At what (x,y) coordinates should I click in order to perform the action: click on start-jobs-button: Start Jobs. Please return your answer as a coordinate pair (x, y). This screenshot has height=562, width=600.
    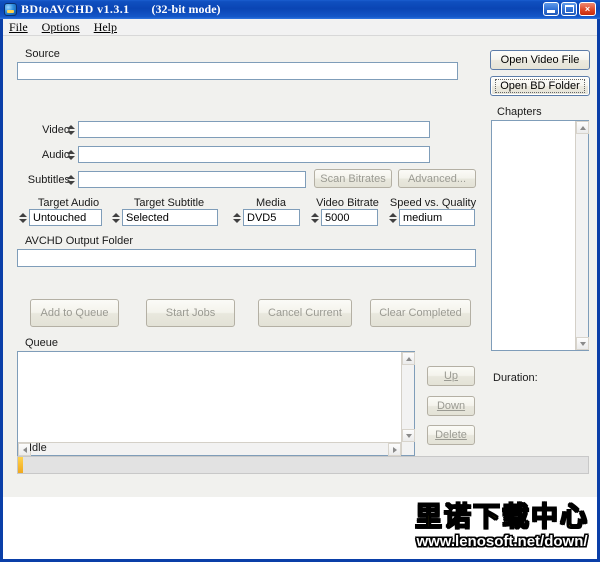
    Looking at the image, I should click on (190, 313).